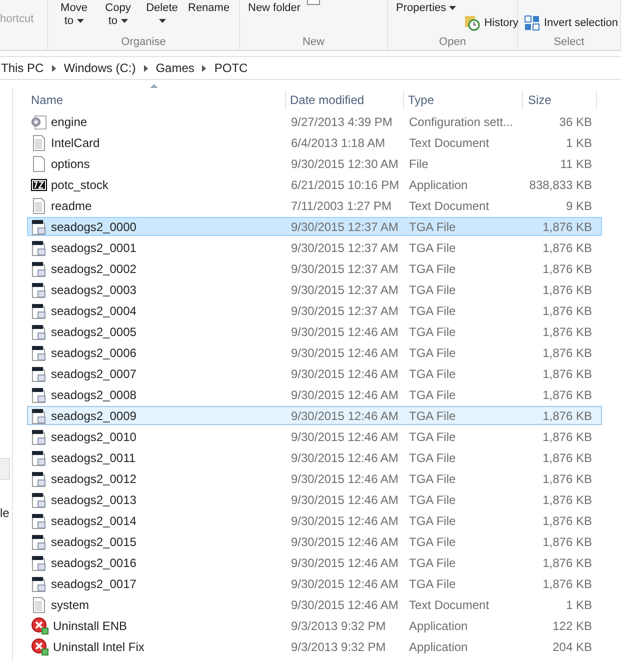 Image resolution: width=621 pixels, height=662 pixels. Describe the element at coordinates (93, 521) in the screenshot. I see `file-name: seadogs2_0014` at that location.